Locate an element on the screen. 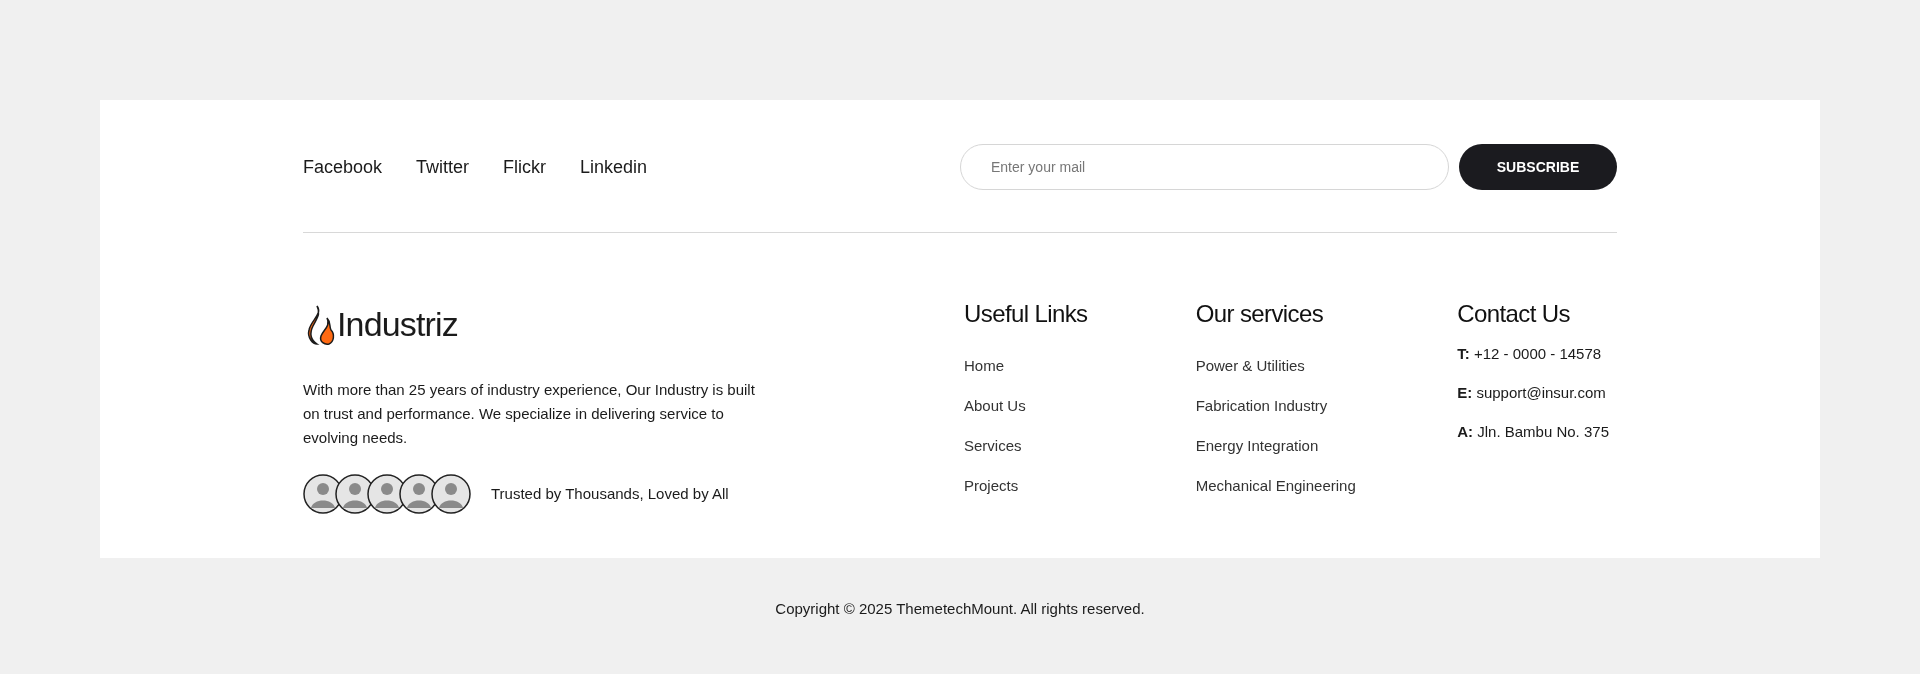 The width and height of the screenshot is (1920, 674). footer-link: About Us is located at coordinates (1080, 406).